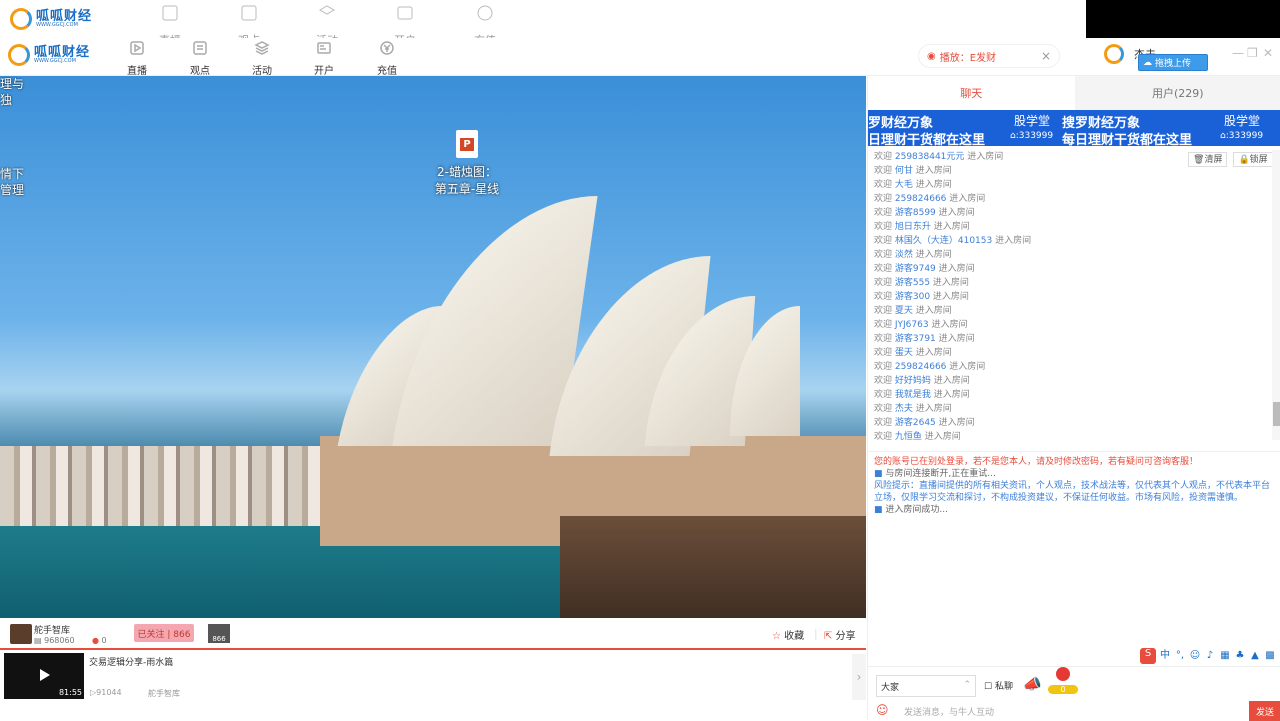  I want to click on crowded-quay, so click(713, 567).